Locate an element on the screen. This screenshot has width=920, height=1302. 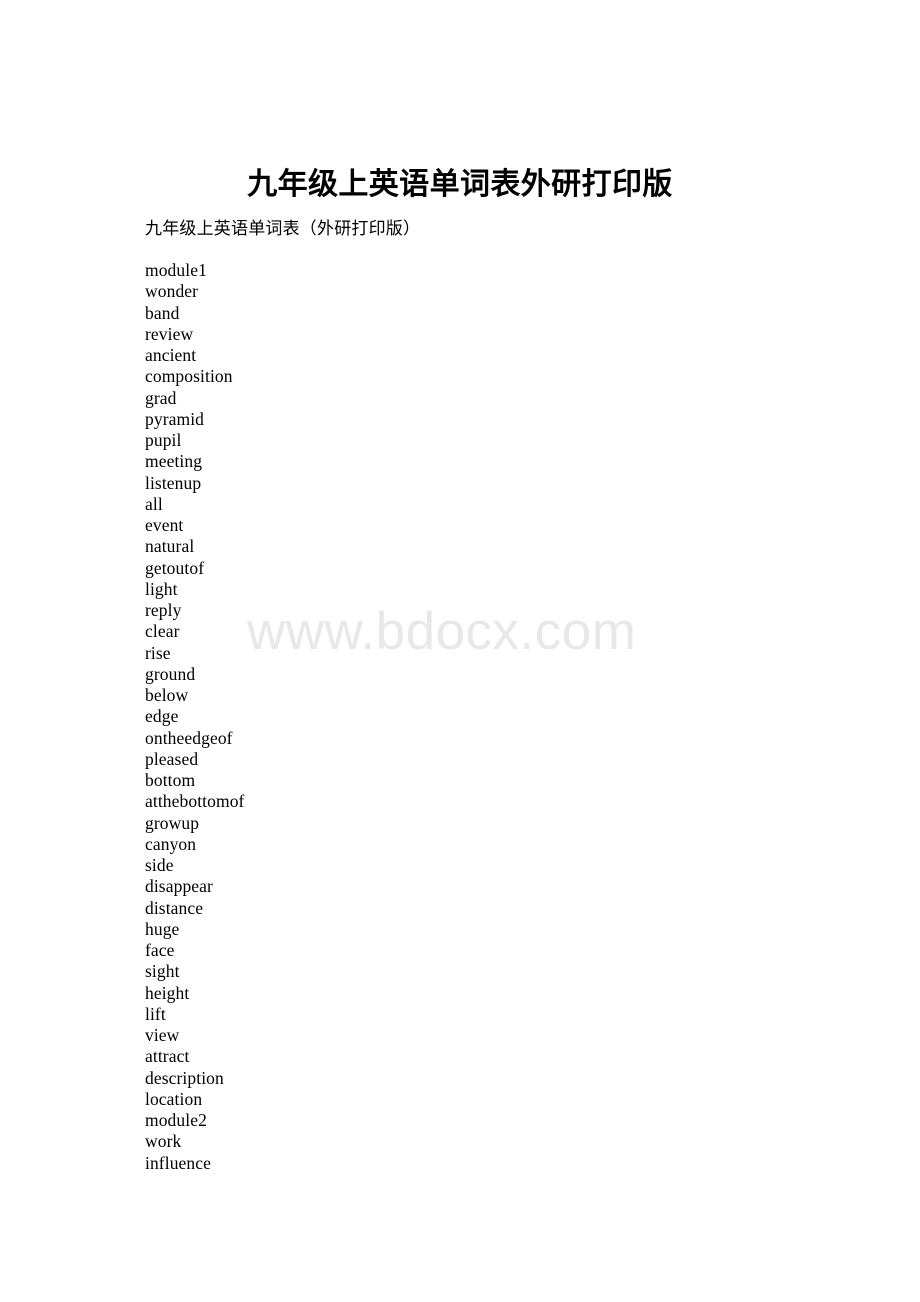
word-list-item: getoutof is located at coordinates (175, 567).